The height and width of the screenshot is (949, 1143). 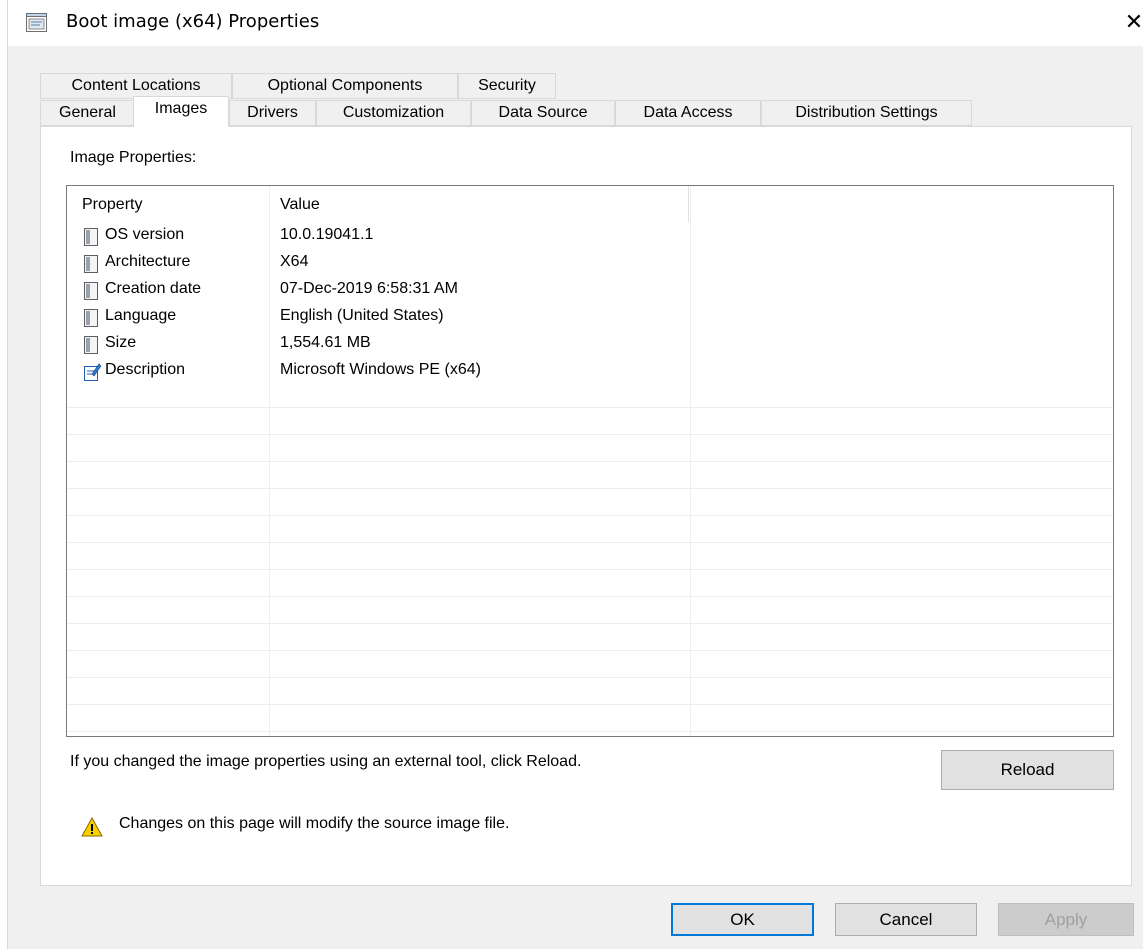 What do you see at coordinates (369, 288) in the screenshot?
I see `property-value: 07-Dec-2019 6:58:31 AM` at bounding box center [369, 288].